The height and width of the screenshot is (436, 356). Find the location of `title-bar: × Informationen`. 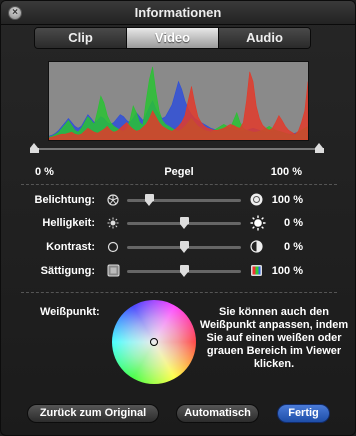

title-bar: × Informationen is located at coordinates (178, 13).